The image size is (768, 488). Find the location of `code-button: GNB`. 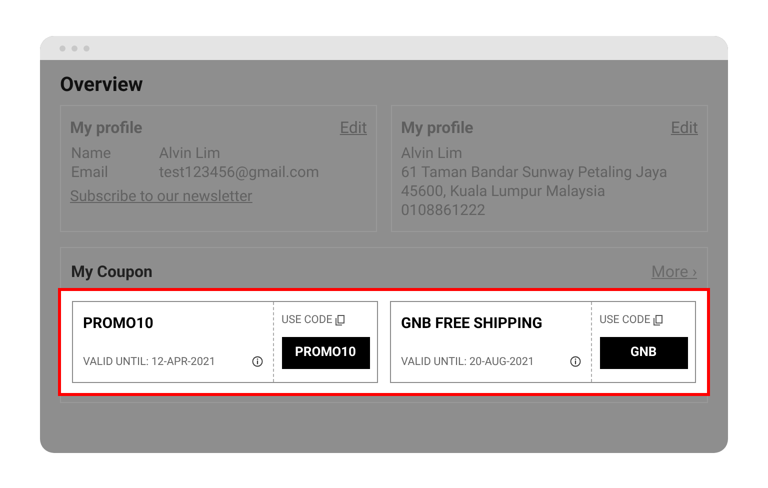

code-button: GNB is located at coordinates (644, 352).